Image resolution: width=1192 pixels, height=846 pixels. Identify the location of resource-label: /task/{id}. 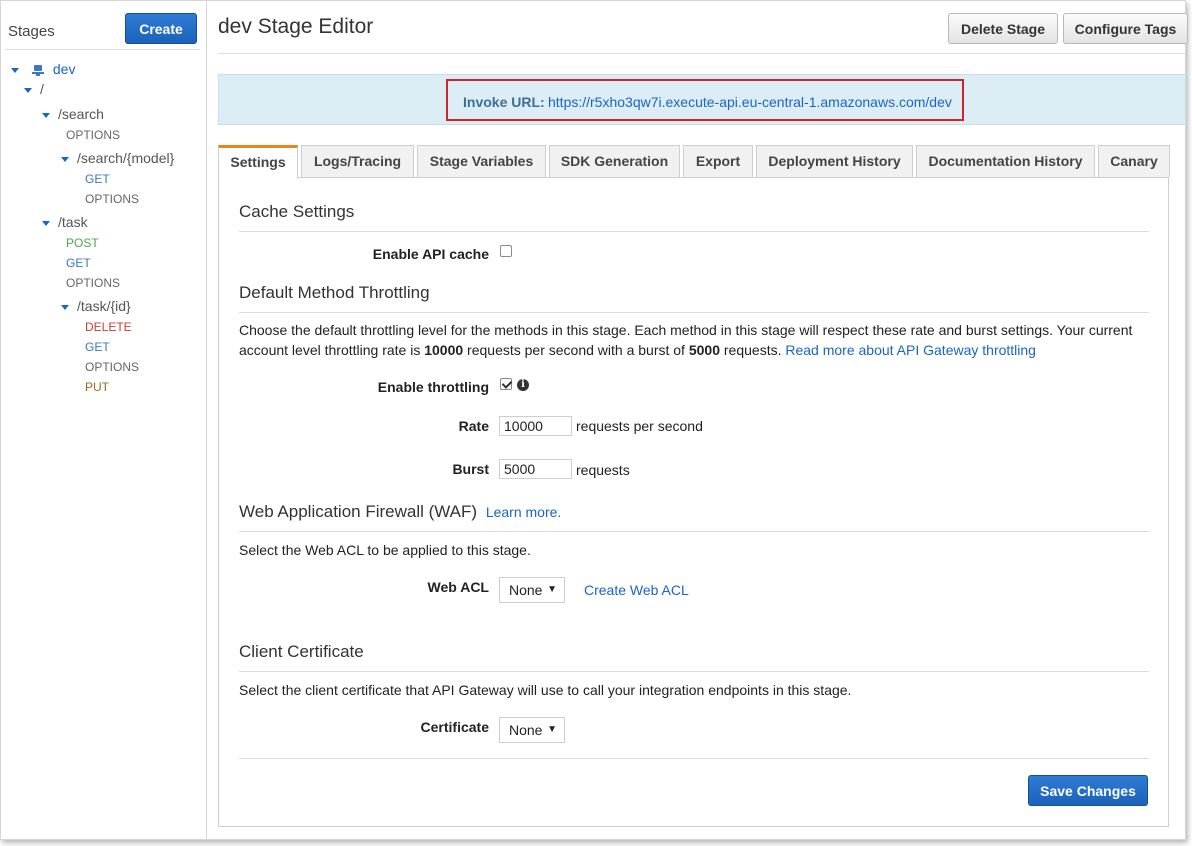
(104, 306).